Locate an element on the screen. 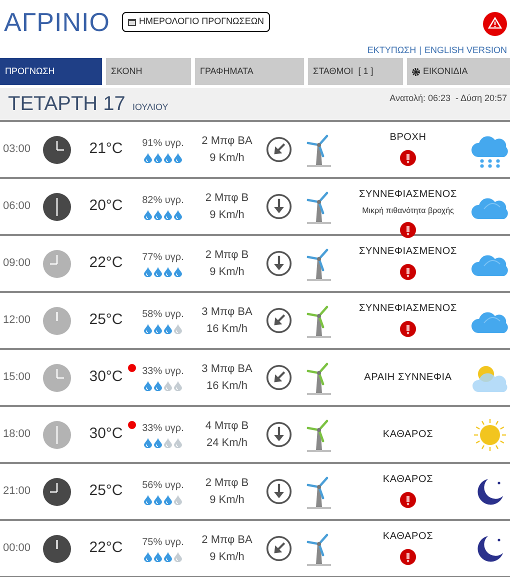  gear-icon is located at coordinates (416, 72).